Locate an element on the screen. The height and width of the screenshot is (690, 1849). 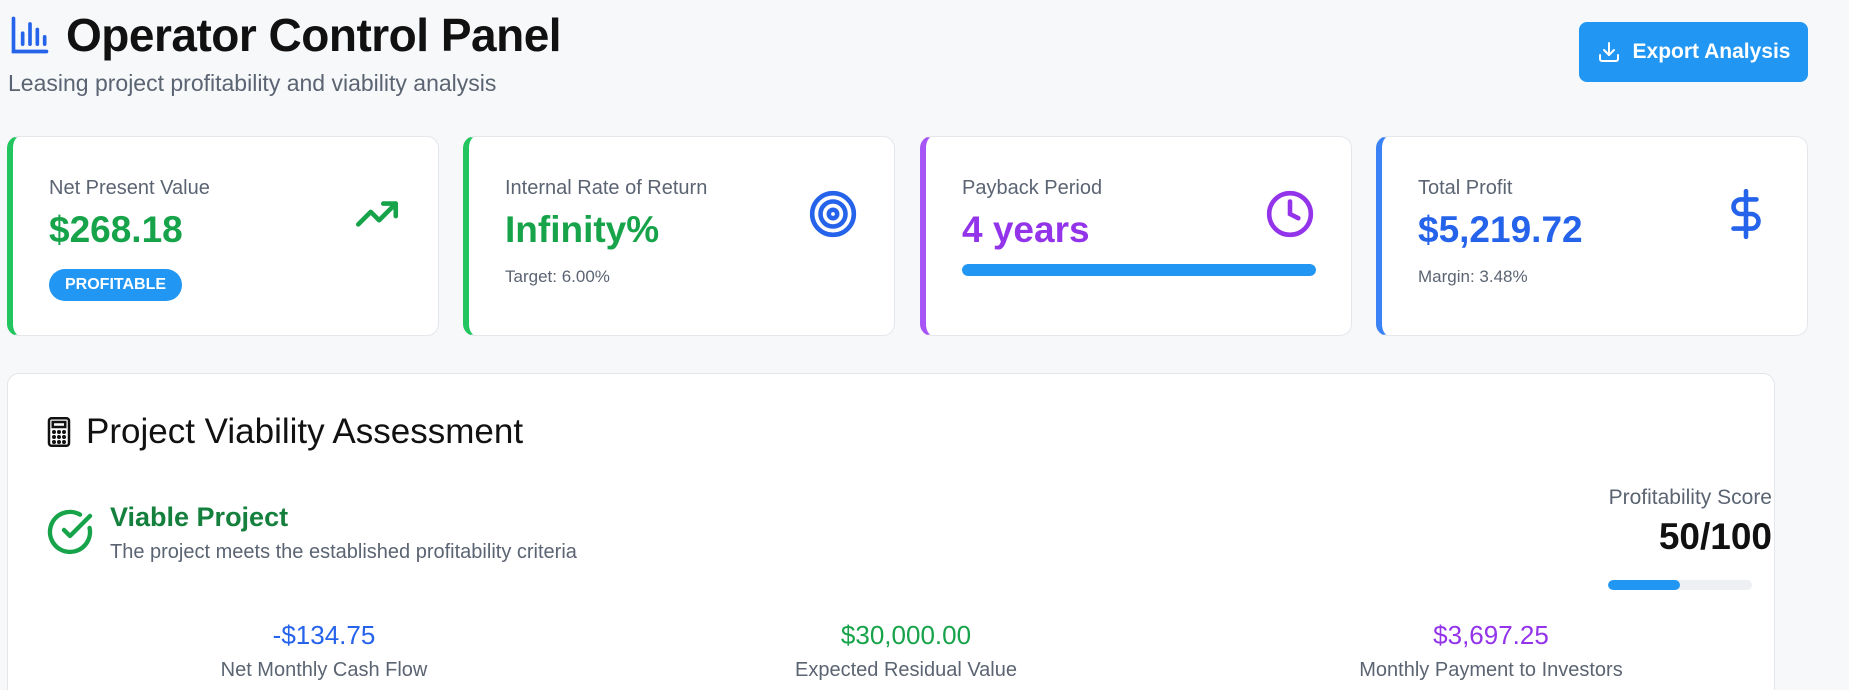
metric-value: -$134.75 is located at coordinates (324, 635).